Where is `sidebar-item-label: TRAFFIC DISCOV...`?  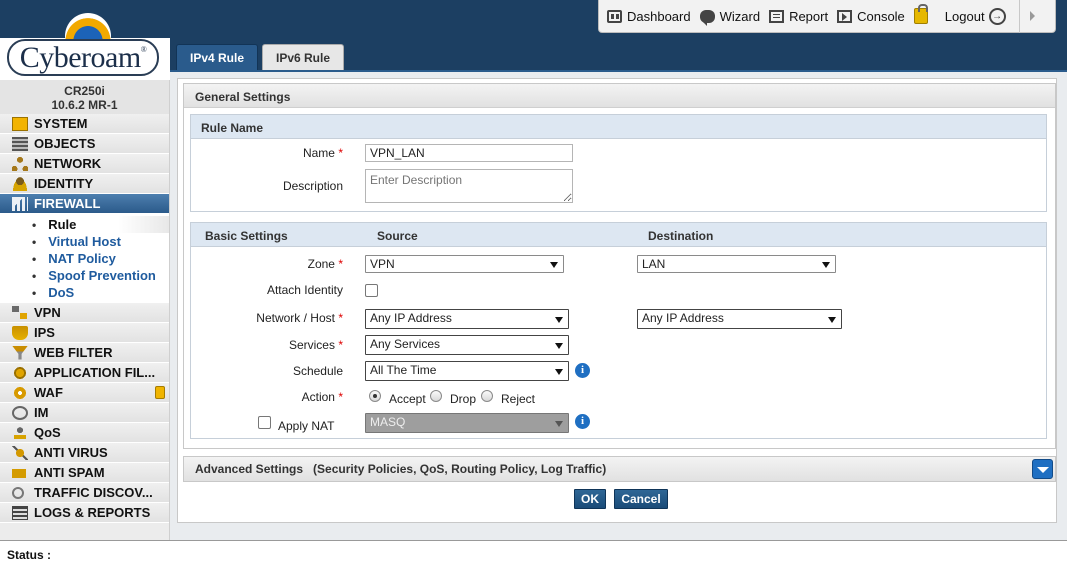 sidebar-item-label: TRAFFIC DISCOV... is located at coordinates (93, 492).